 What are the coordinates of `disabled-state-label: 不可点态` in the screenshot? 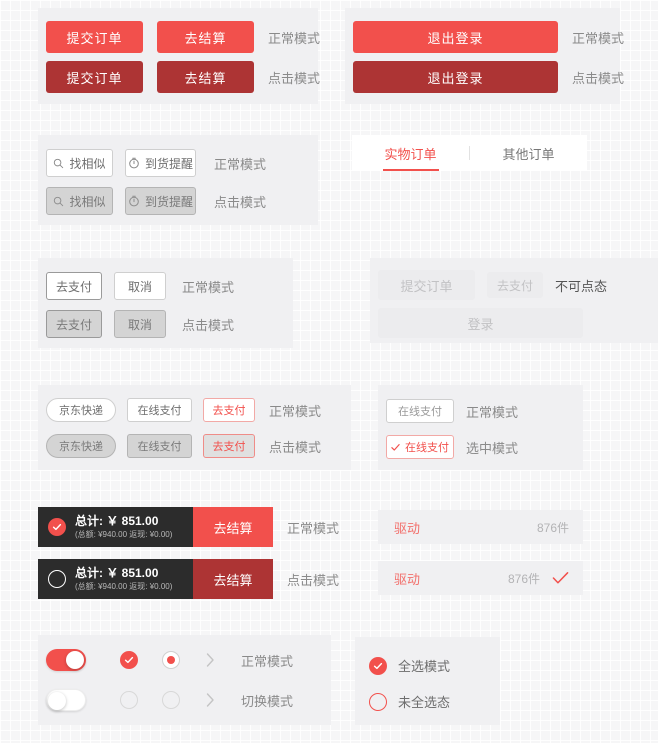 It's located at (581, 286).